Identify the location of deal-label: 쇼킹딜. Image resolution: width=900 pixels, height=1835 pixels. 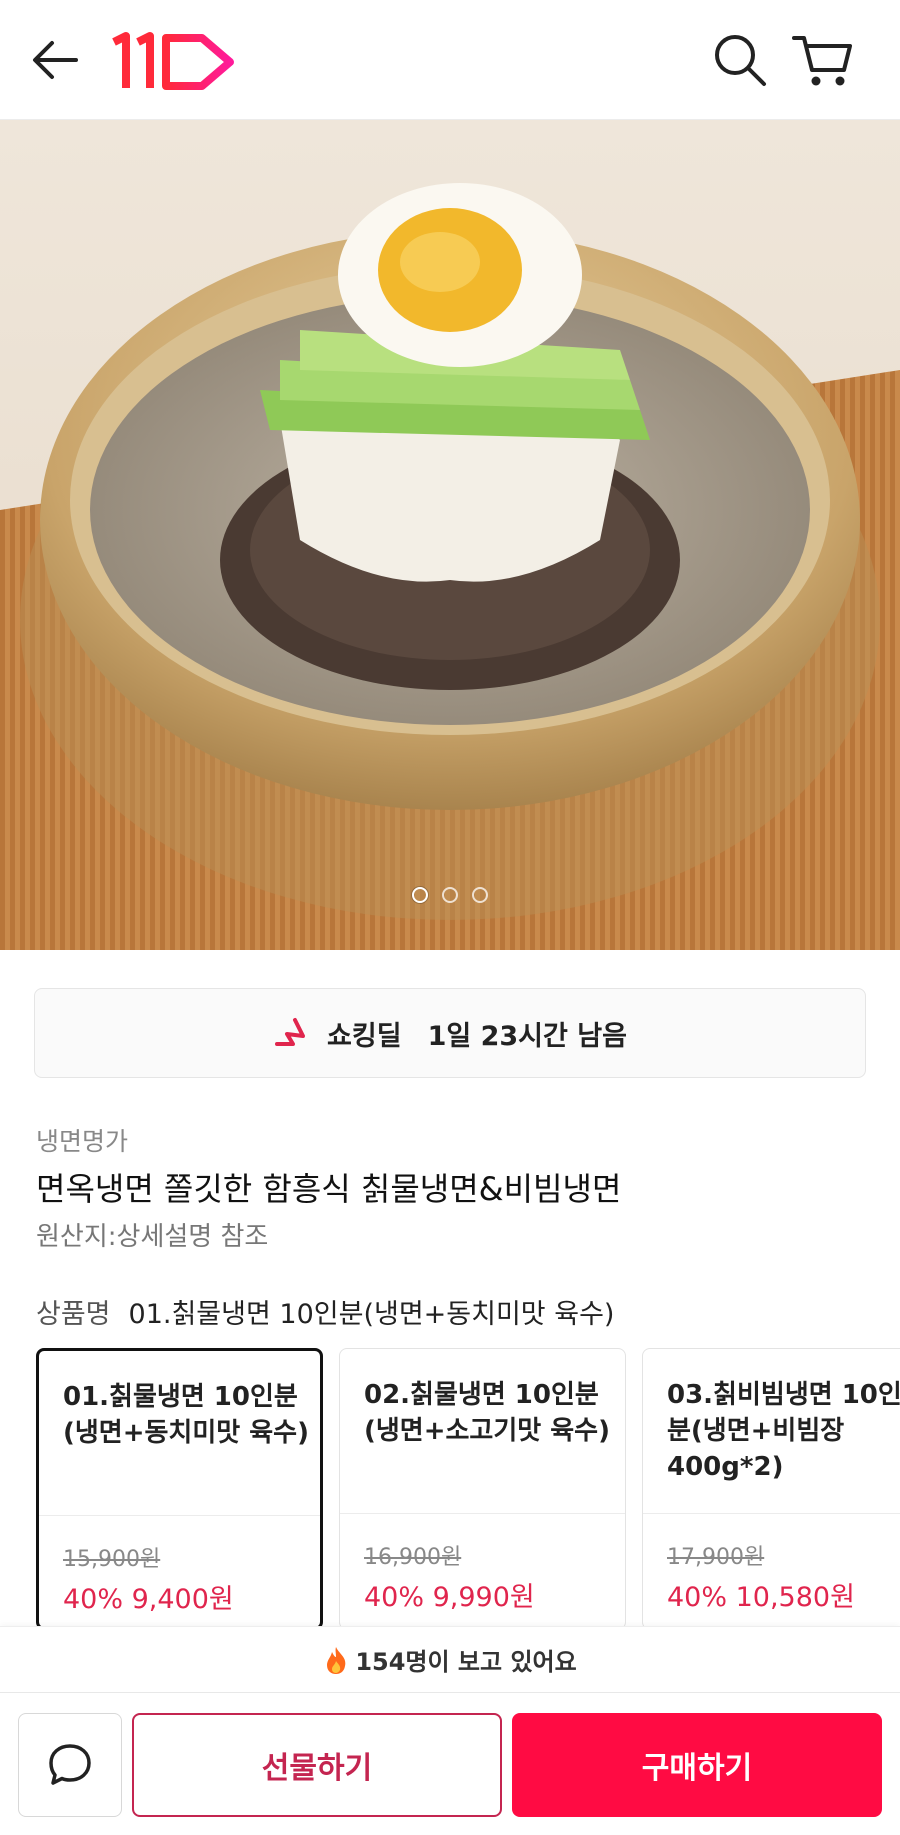
(364, 1036).